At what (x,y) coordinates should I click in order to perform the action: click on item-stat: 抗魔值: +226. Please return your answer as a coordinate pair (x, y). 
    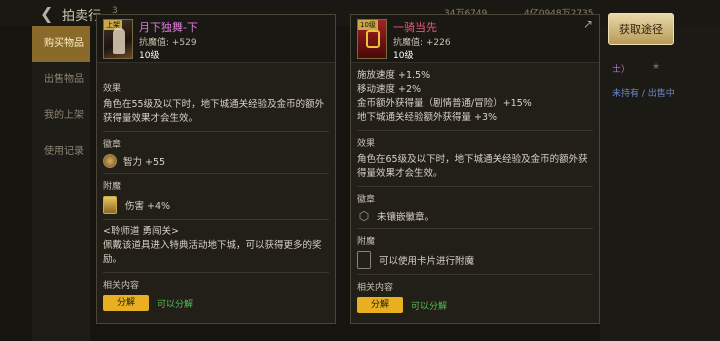
    Looking at the image, I should click on (422, 43).